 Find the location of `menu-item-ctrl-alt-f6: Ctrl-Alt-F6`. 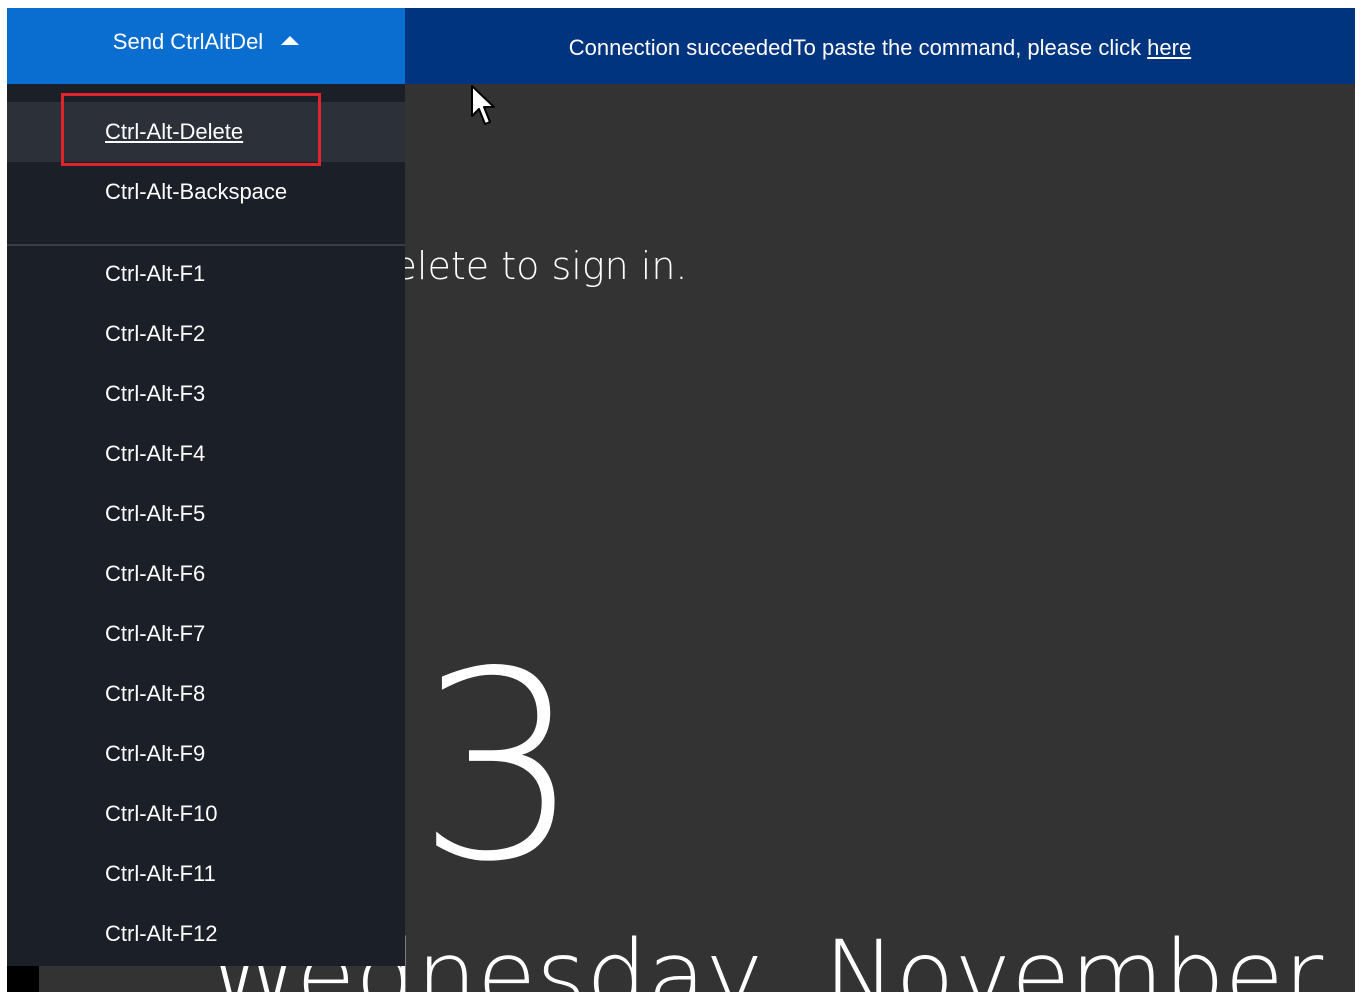

menu-item-ctrl-alt-f6: Ctrl-Alt-F6 is located at coordinates (206, 574).